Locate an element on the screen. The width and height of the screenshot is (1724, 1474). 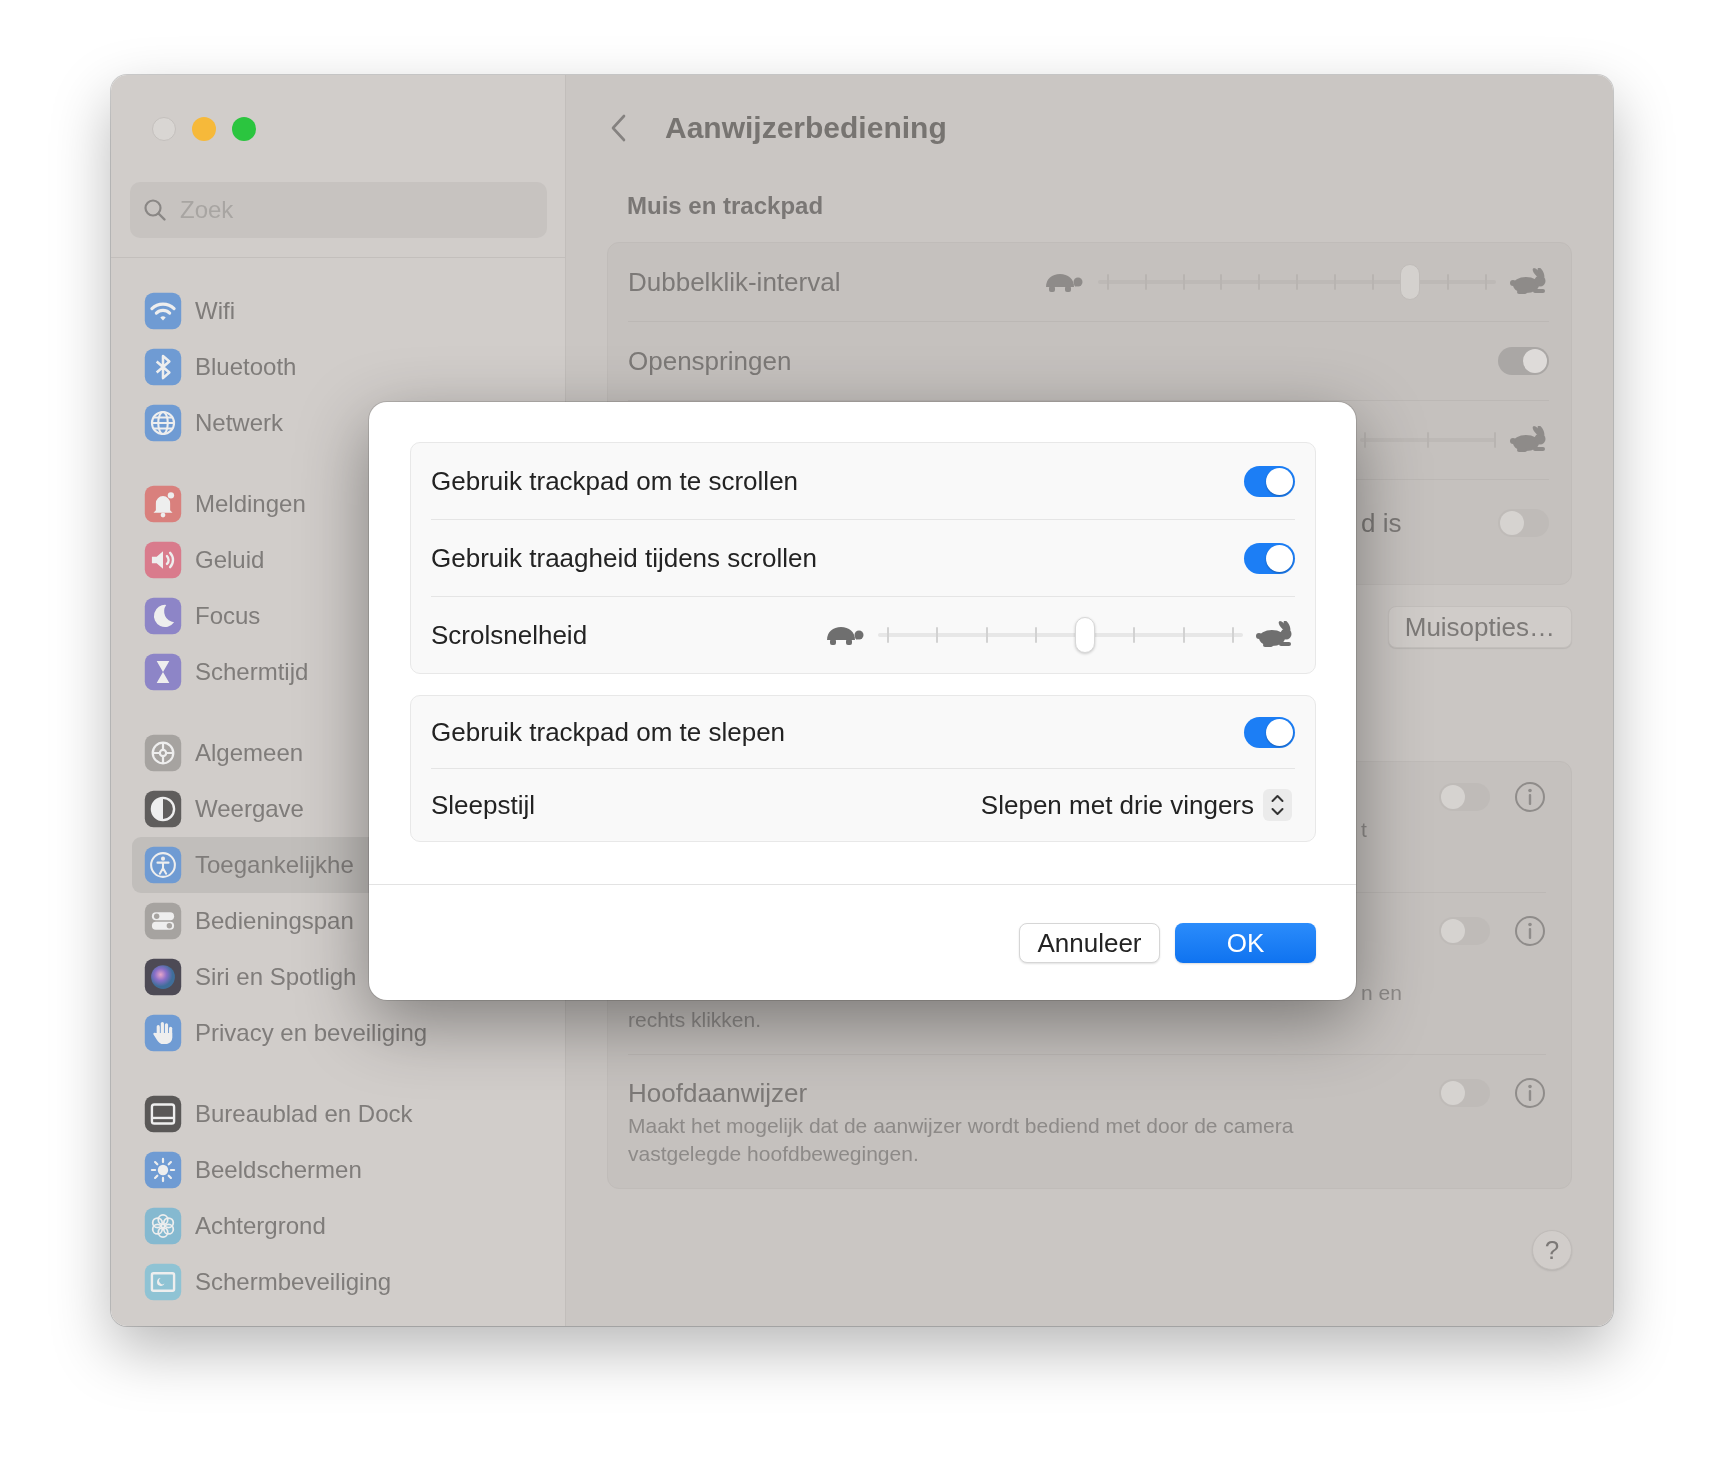
setting-label: Sleepstijl is located at coordinates (483, 805).